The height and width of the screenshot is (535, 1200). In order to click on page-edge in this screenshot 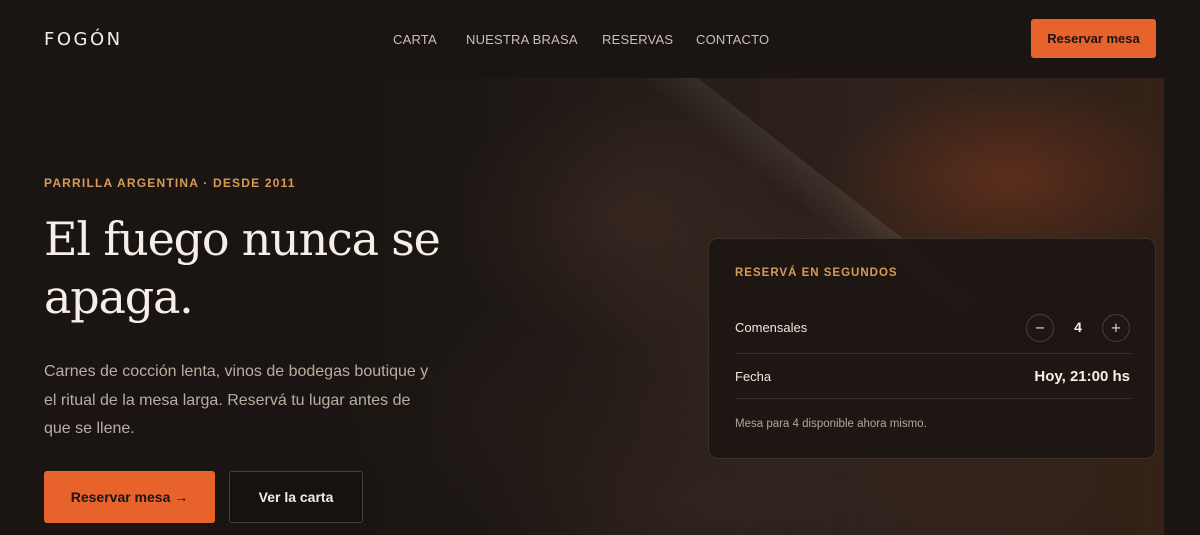, I will do `click(1182, 306)`.